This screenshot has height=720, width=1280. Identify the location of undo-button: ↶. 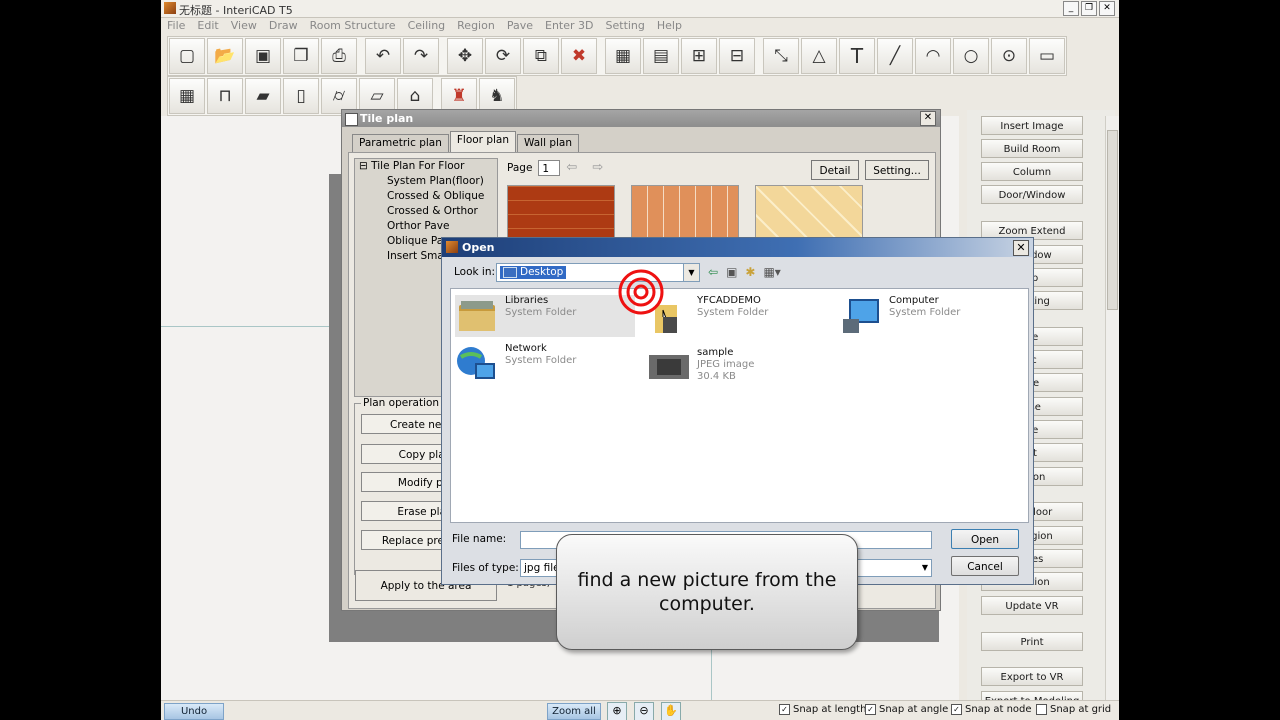
(383, 56).